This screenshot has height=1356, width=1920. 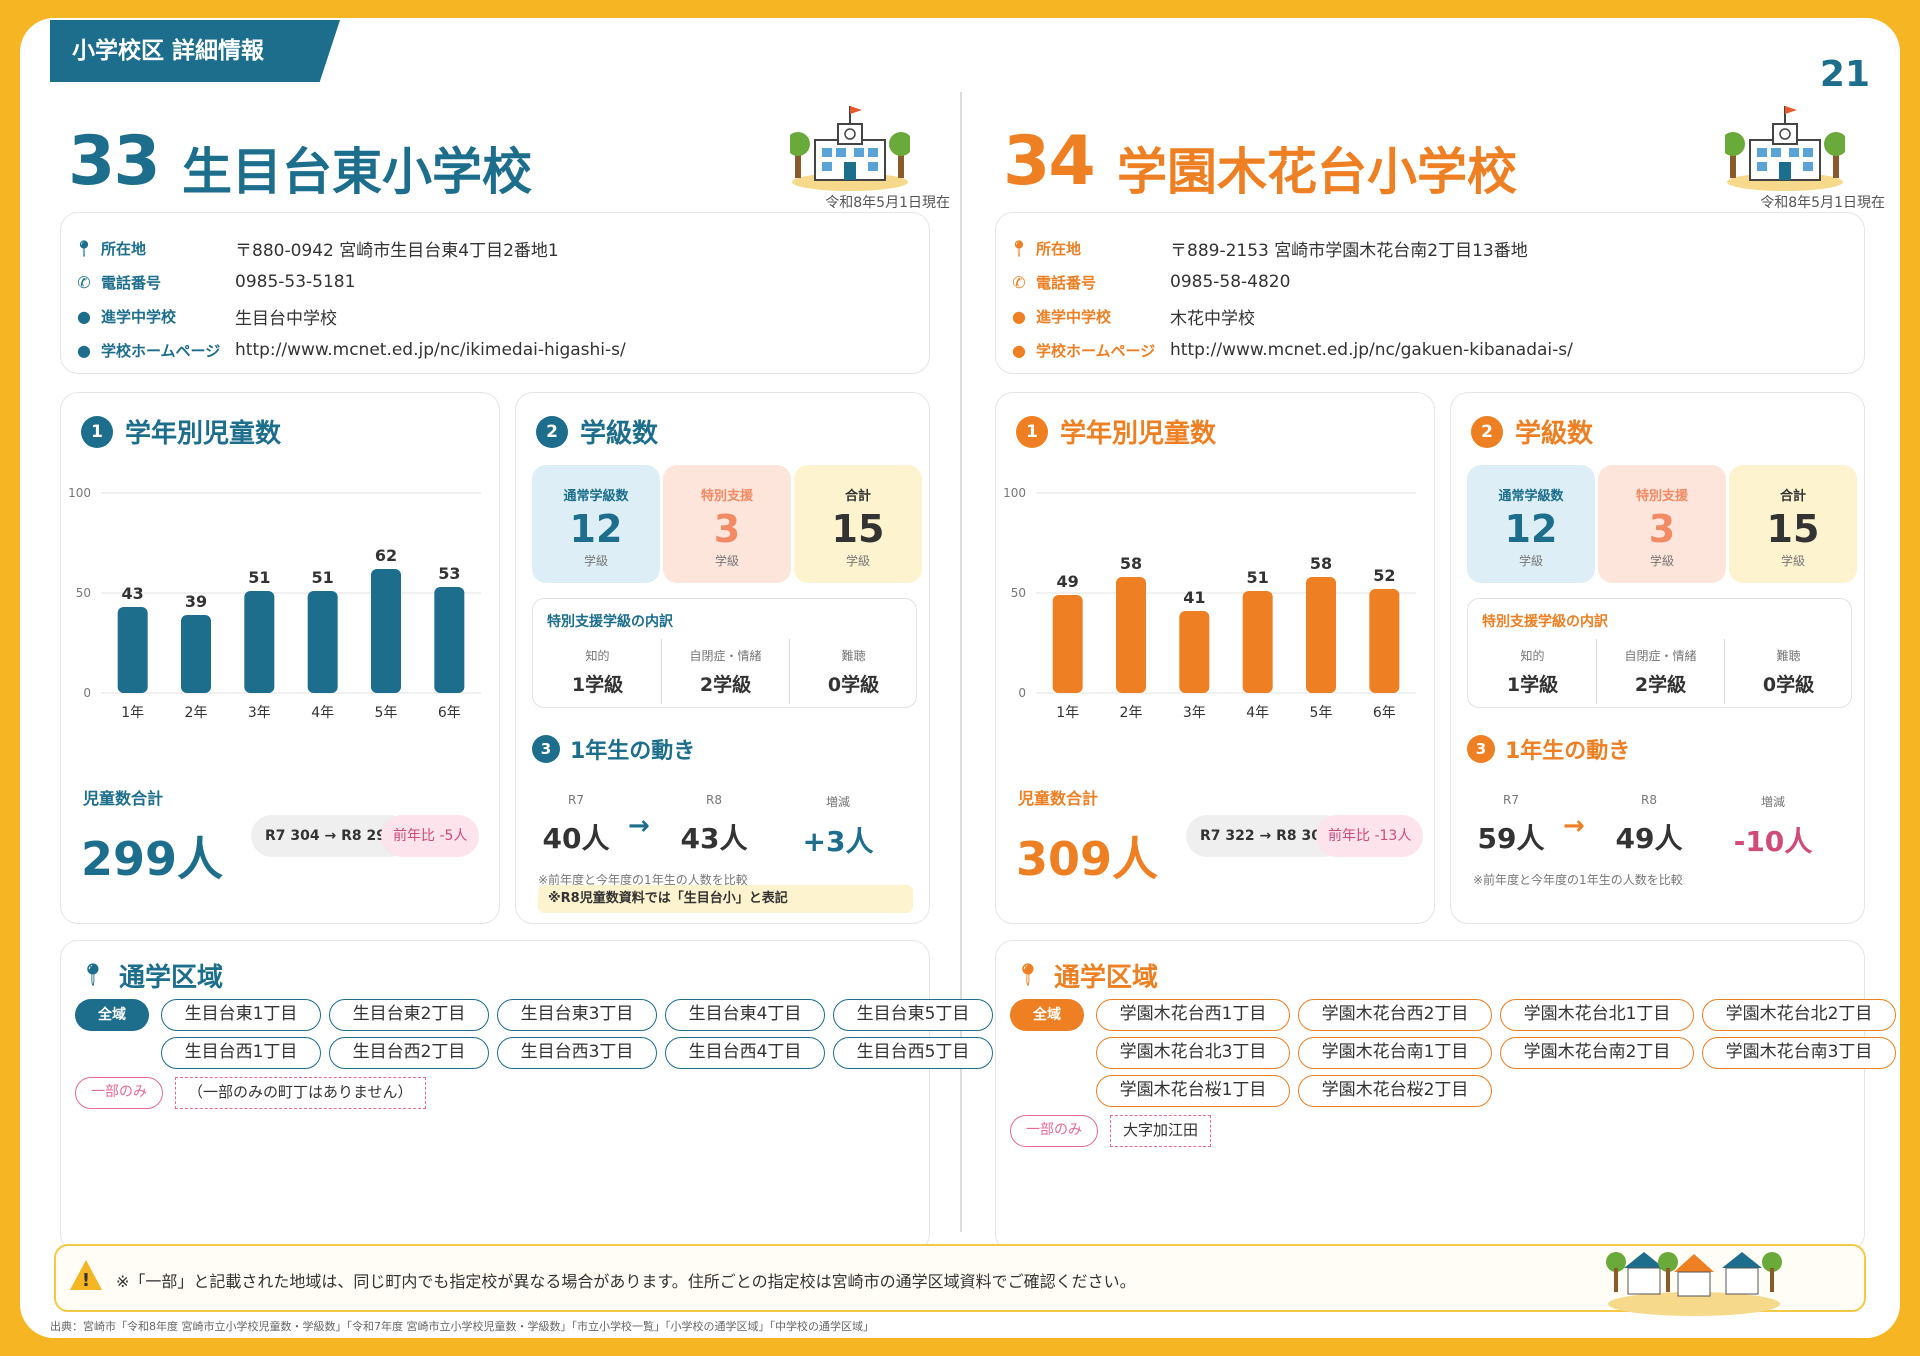 I want to click on grade-bar-chart: 0 50 100 49 1年 58 2年 41 3年 51 4年 58 5年 52 6年, so click(x=1209, y=603).